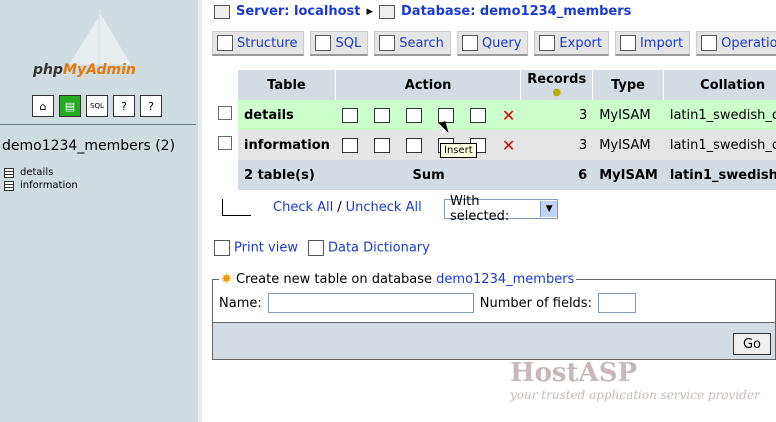  I want to click on go-button: Go, so click(752, 344).